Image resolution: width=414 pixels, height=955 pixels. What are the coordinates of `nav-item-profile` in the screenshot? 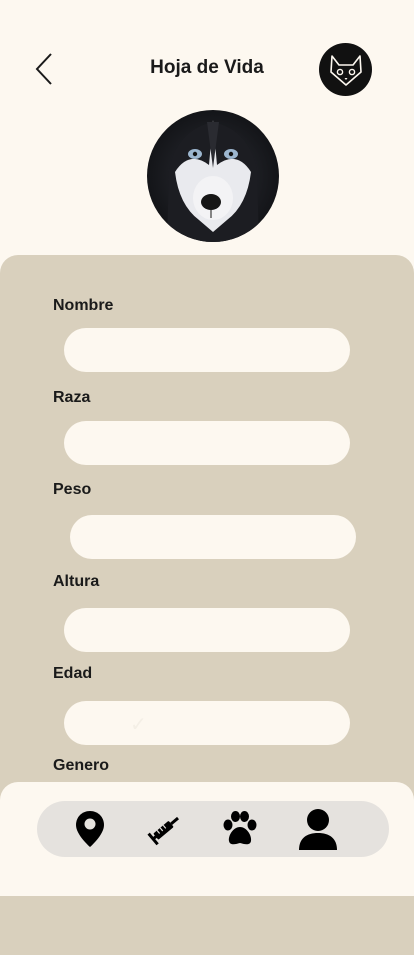 It's located at (318, 829).